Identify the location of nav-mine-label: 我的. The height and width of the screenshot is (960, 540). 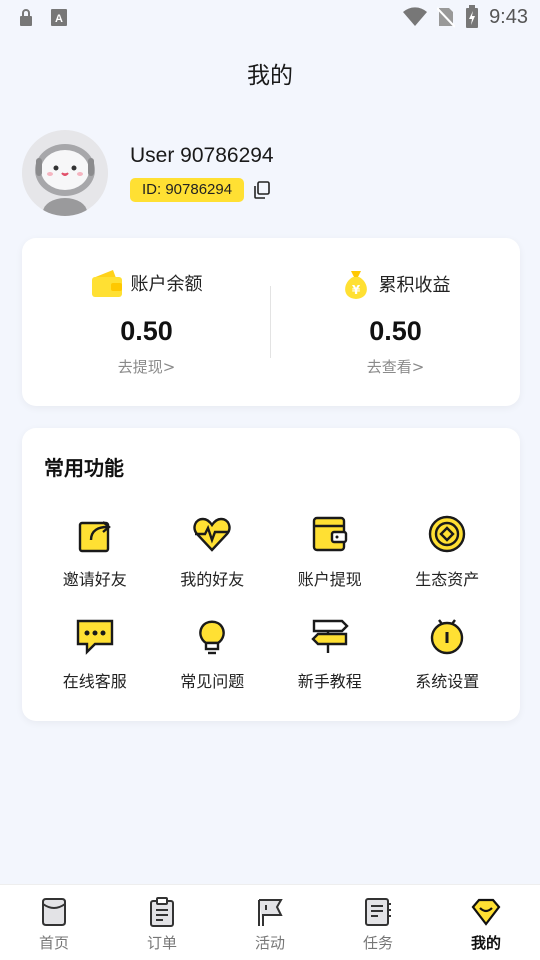
(485, 943).